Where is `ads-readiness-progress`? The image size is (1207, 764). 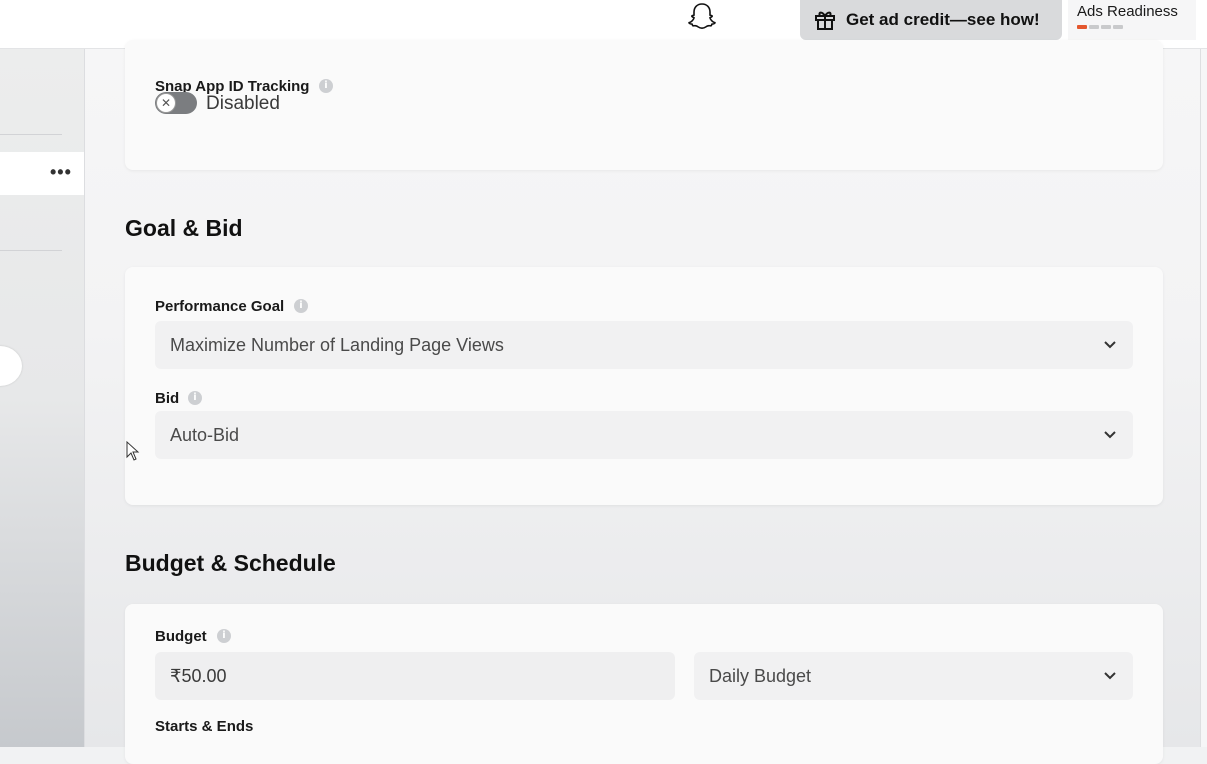 ads-readiness-progress is located at coordinates (1136, 27).